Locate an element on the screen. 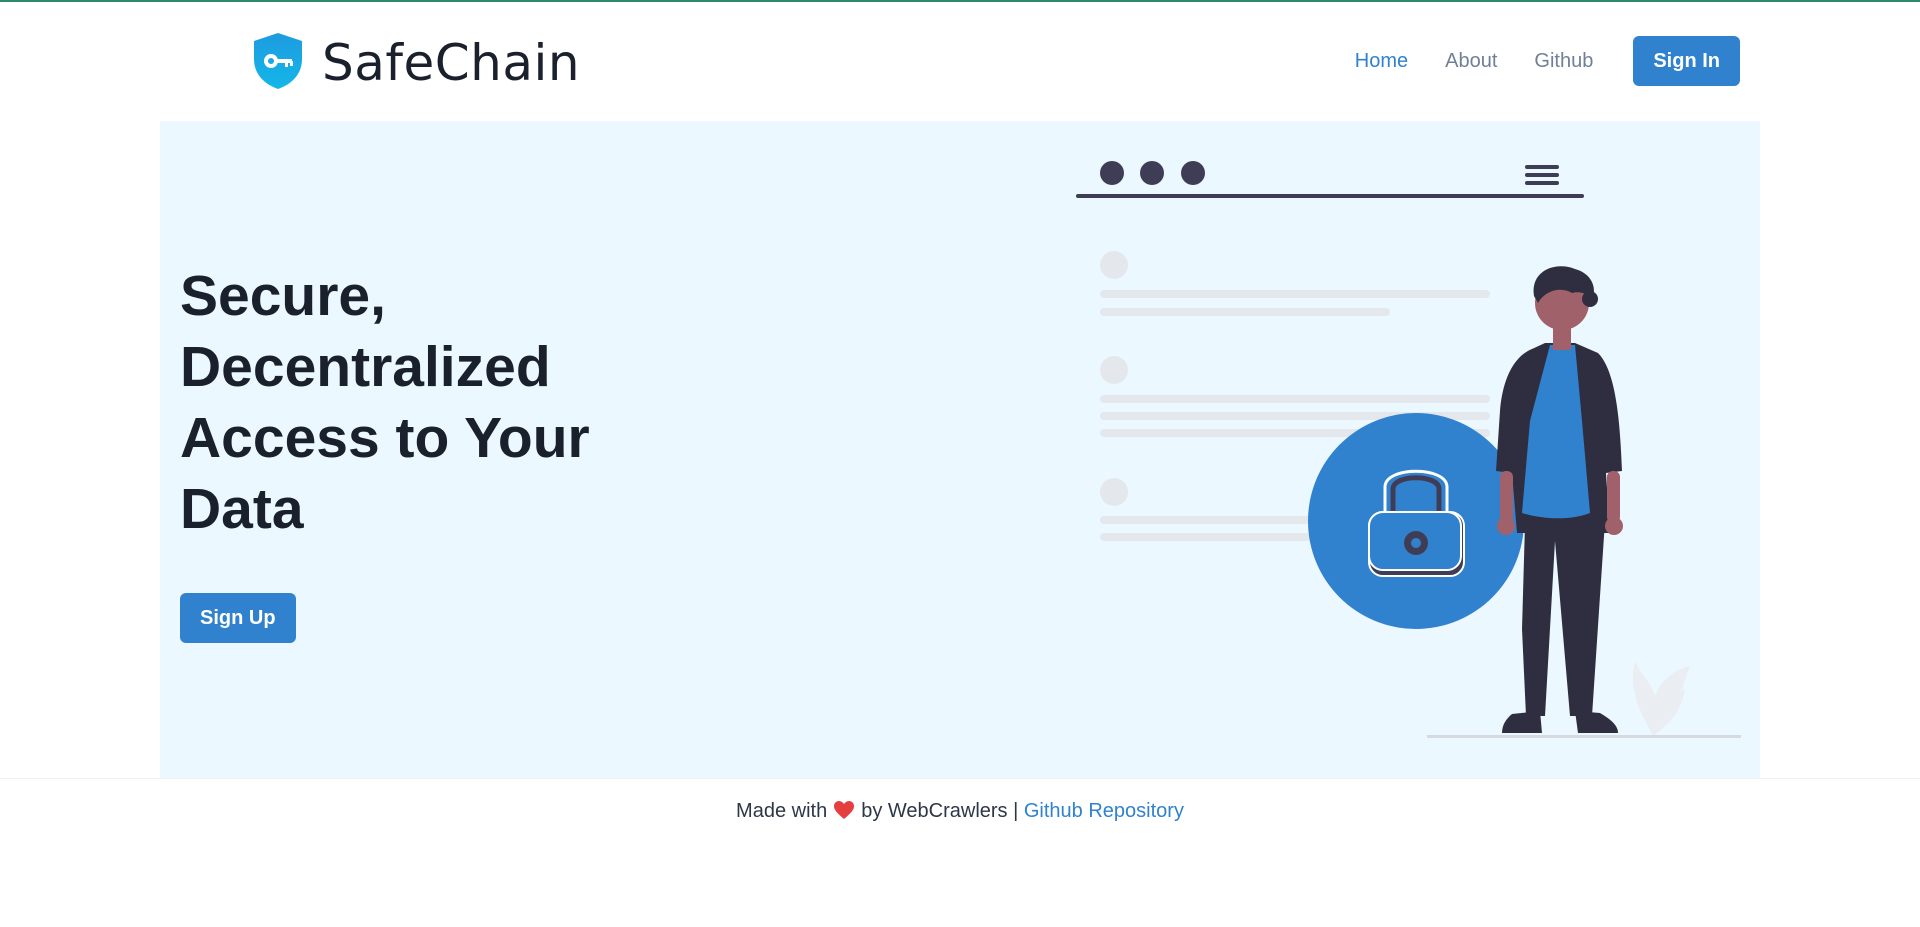  nav-links: Home About Github Sign In is located at coordinates (1529, 61).